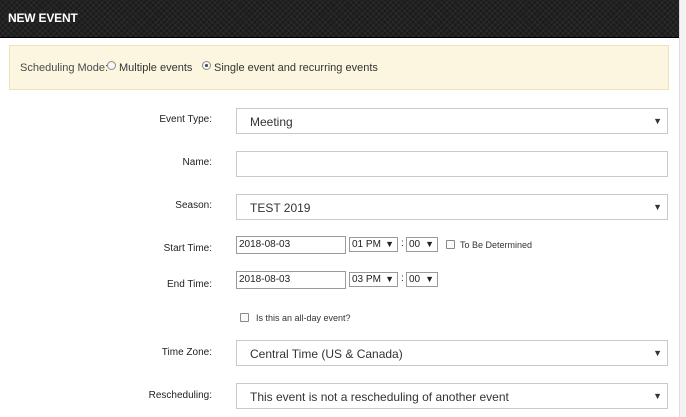 Image resolution: width=686 pixels, height=417 pixels. I want to click on start-date-value: 2018-08-03, so click(265, 244).